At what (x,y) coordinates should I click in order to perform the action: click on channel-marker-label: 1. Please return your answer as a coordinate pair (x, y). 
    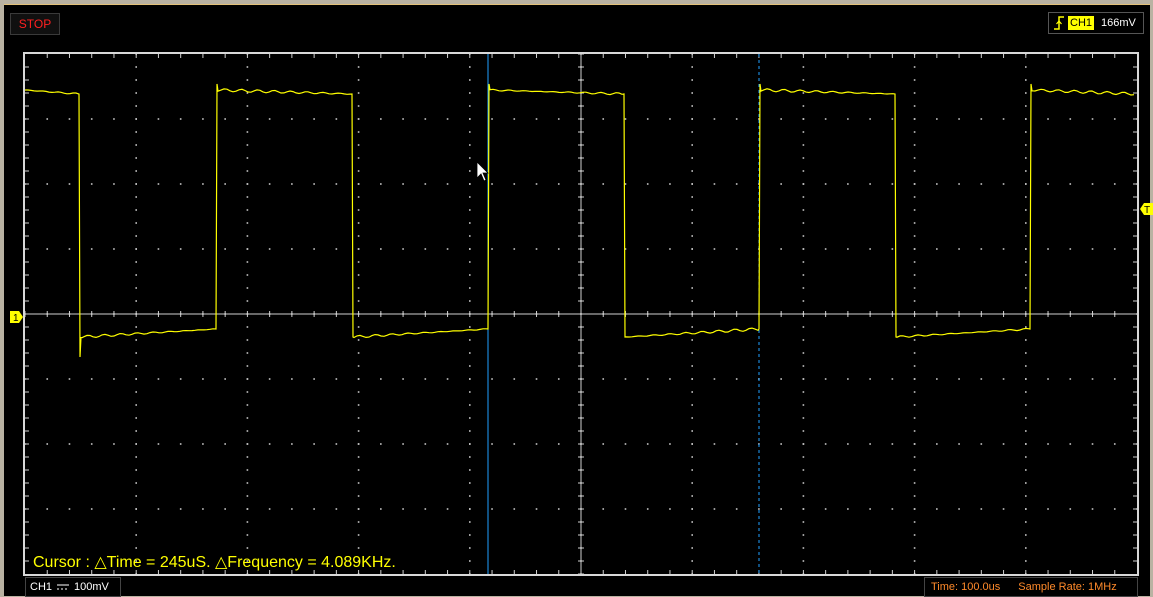
    Looking at the image, I should click on (16, 318).